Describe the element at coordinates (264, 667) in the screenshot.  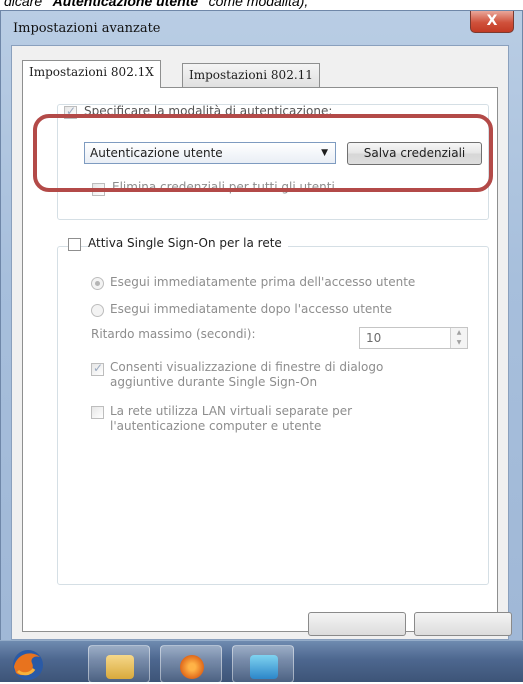
I see `control-panel-icon` at that location.